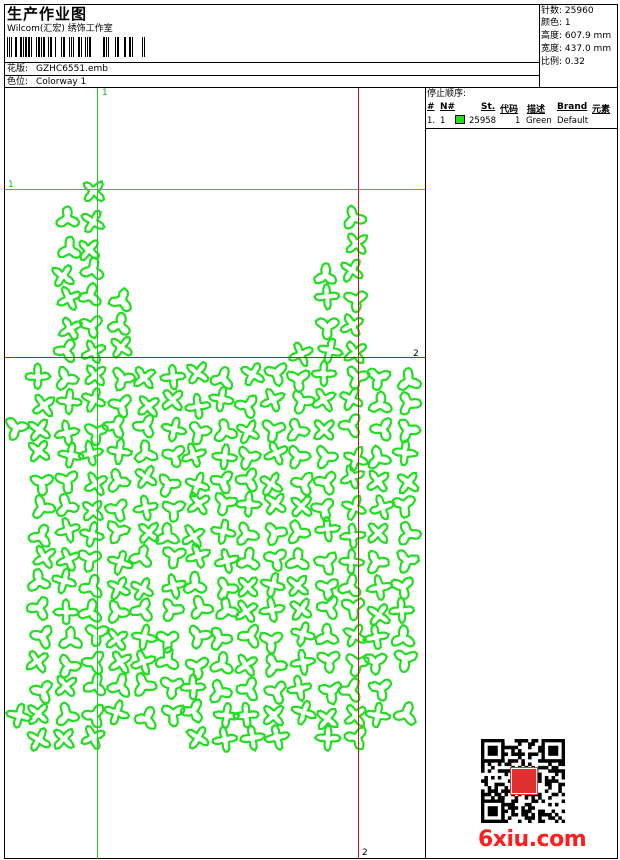  Describe the element at coordinates (488, 107) in the screenshot. I see `col-stitches: St.` at that location.